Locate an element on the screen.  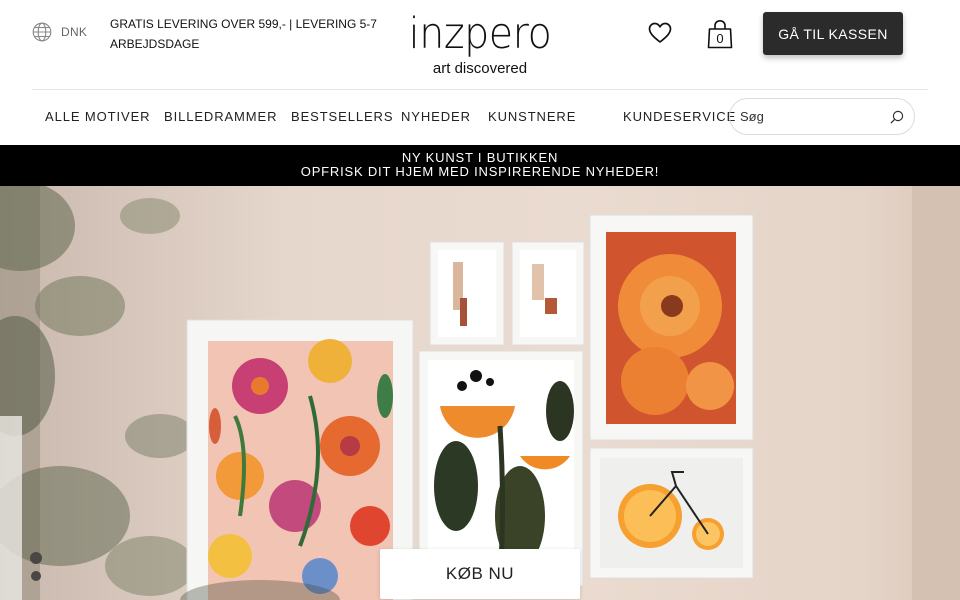
globe-icon is located at coordinates (42, 32).